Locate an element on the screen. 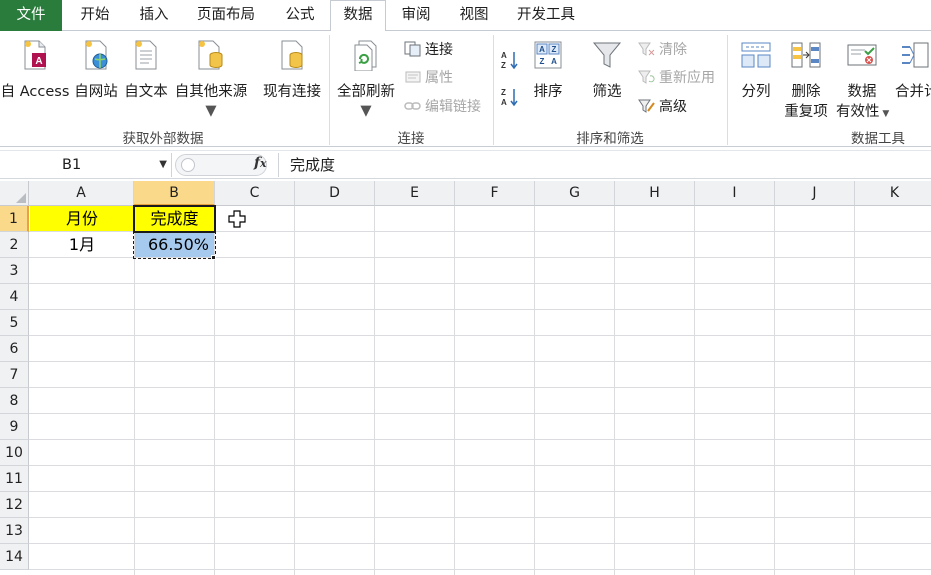 This screenshot has width=931, height=575. tab-developer: 开发工具 is located at coordinates (546, 15).